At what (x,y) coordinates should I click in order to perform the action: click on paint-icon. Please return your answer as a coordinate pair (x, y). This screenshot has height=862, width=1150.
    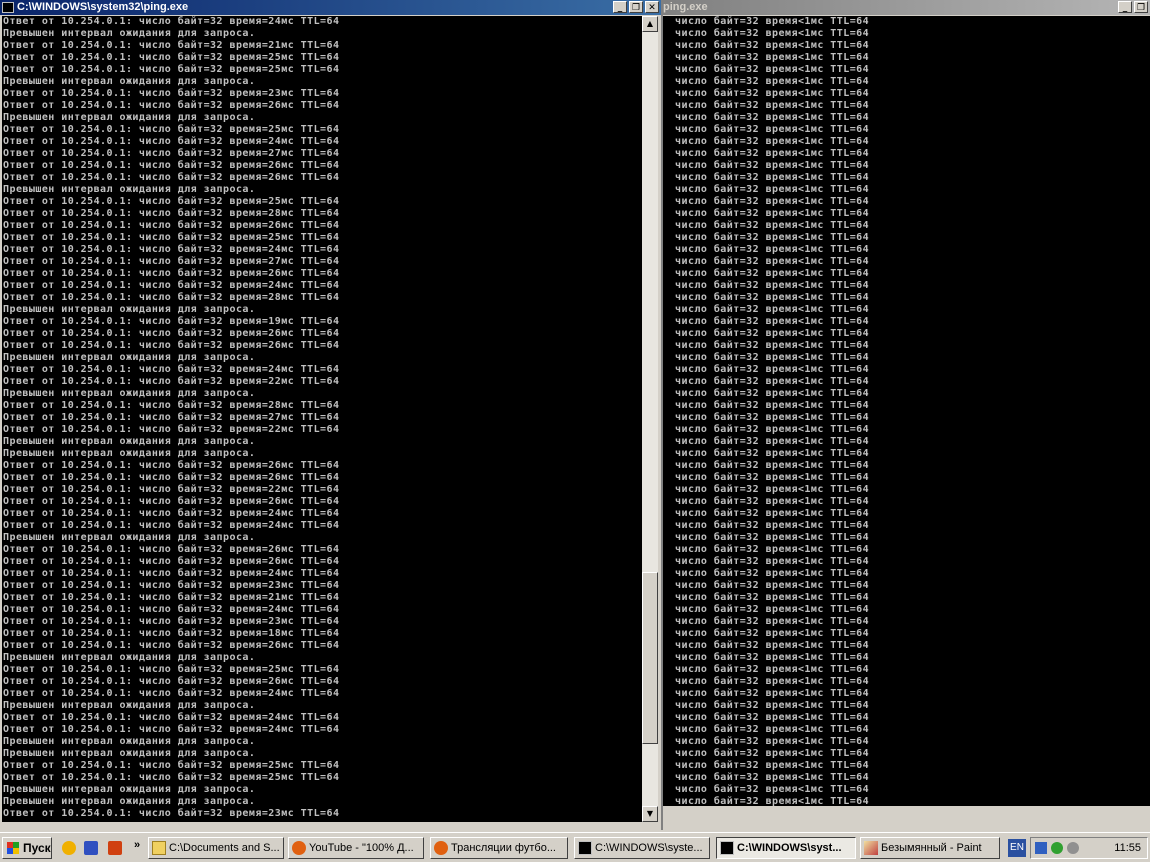
    Looking at the image, I should click on (871, 848).